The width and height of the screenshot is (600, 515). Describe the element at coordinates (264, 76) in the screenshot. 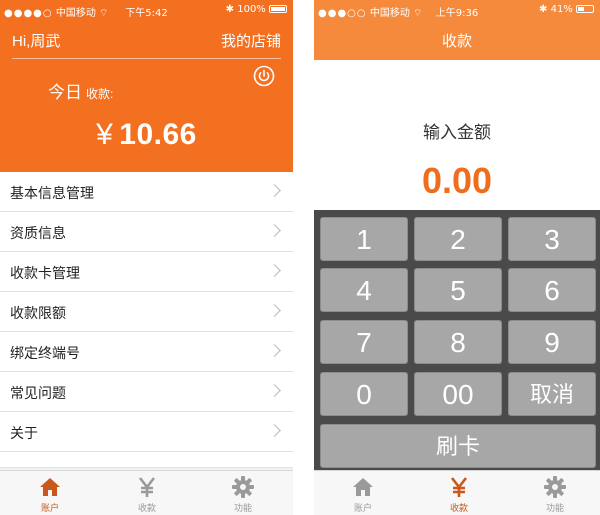

I see `power-icon` at that location.